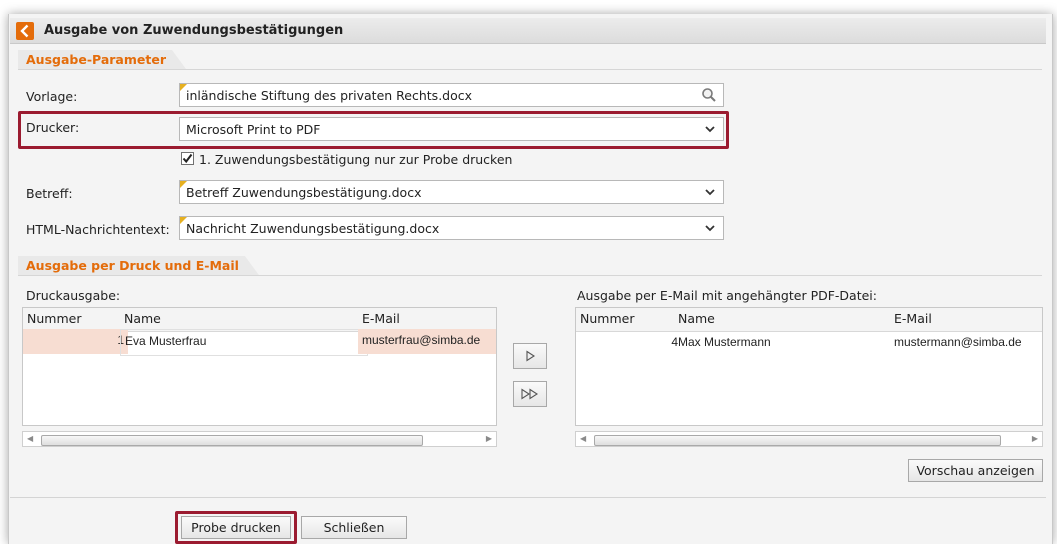 The width and height of the screenshot is (1057, 544). I want to click on table-cell-nummer: 1, so click(75, 341).